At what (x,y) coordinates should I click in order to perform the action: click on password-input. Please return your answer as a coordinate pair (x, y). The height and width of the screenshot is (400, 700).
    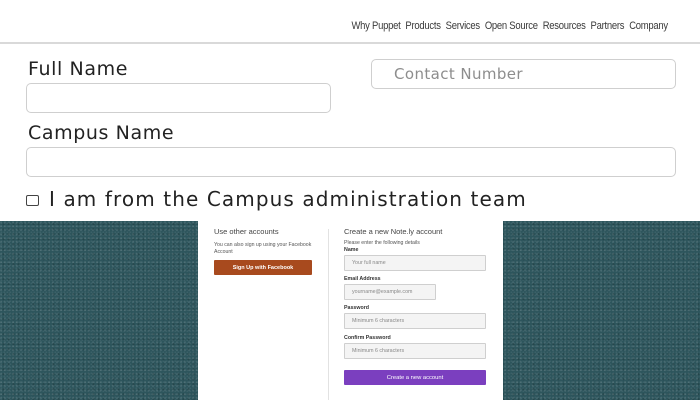
    Looking at the image, I should click on (415, 321).